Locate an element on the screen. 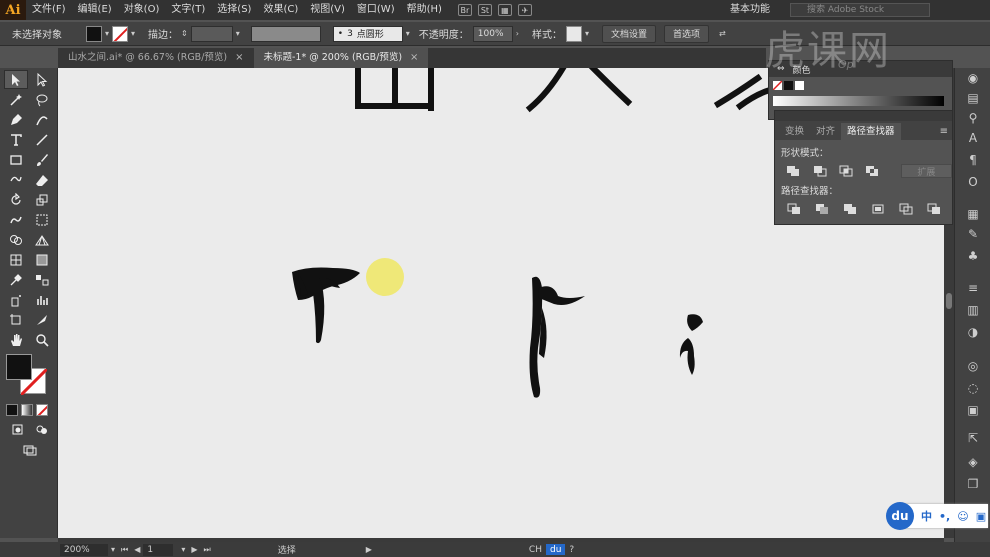 The image size is (990, 557). stroke-swatch is located at coordinates (120, 33).